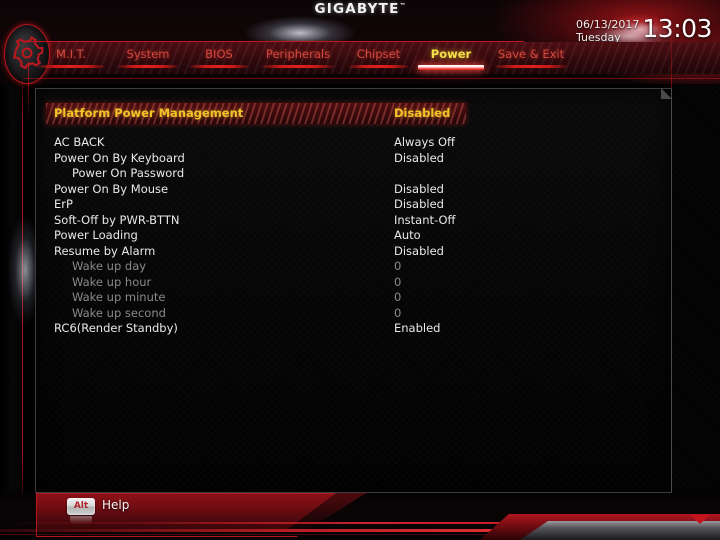 The height and width of the screenshot is (540, 720). I want to click on current-date: 06/13/2017, so click(608, 24).